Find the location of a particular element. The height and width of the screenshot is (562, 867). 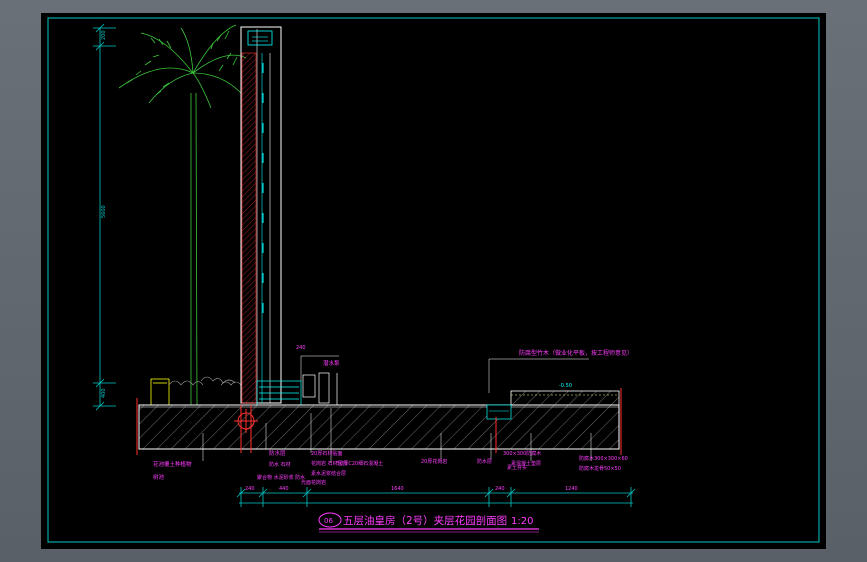

dim-h-1: 240 is located at coordinates (250, 489).